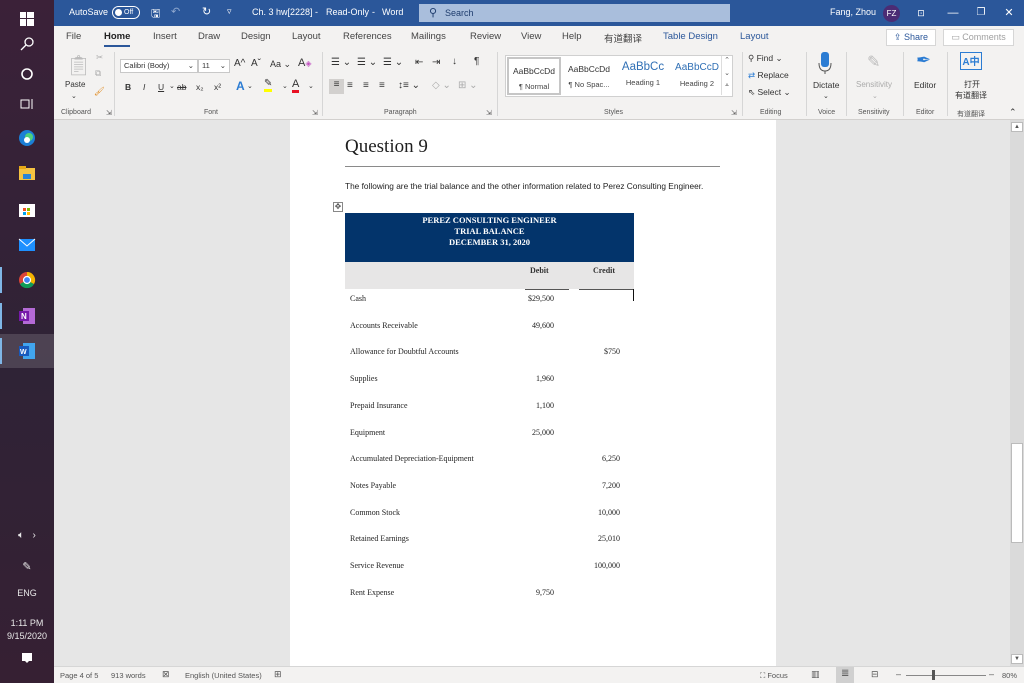  Describe the element at coordinates (379, 538) in the screenshot. I see `account-cell: Retained Earnings` at that location.